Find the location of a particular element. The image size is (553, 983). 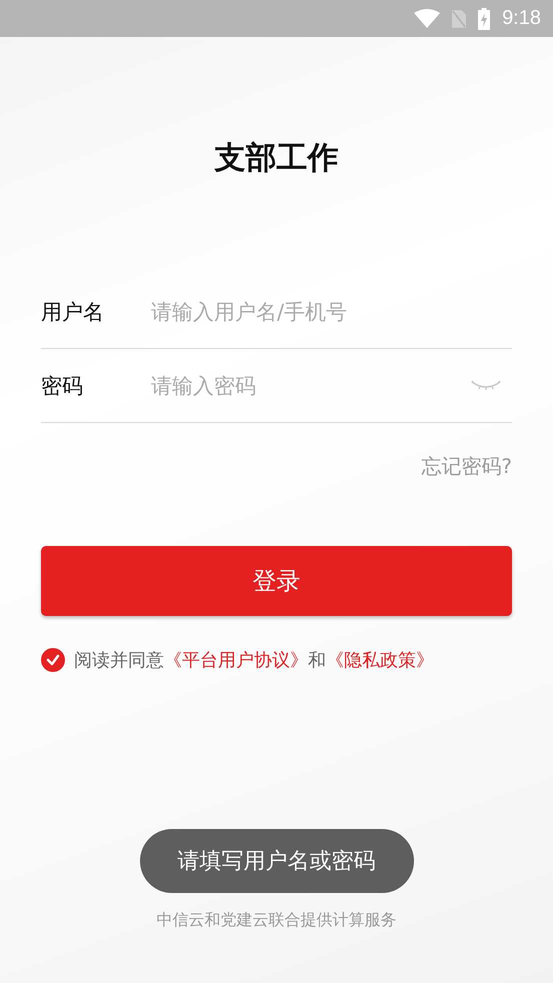

toast-message: 请填写用户名或密码 is located at coordinates (277, 861).